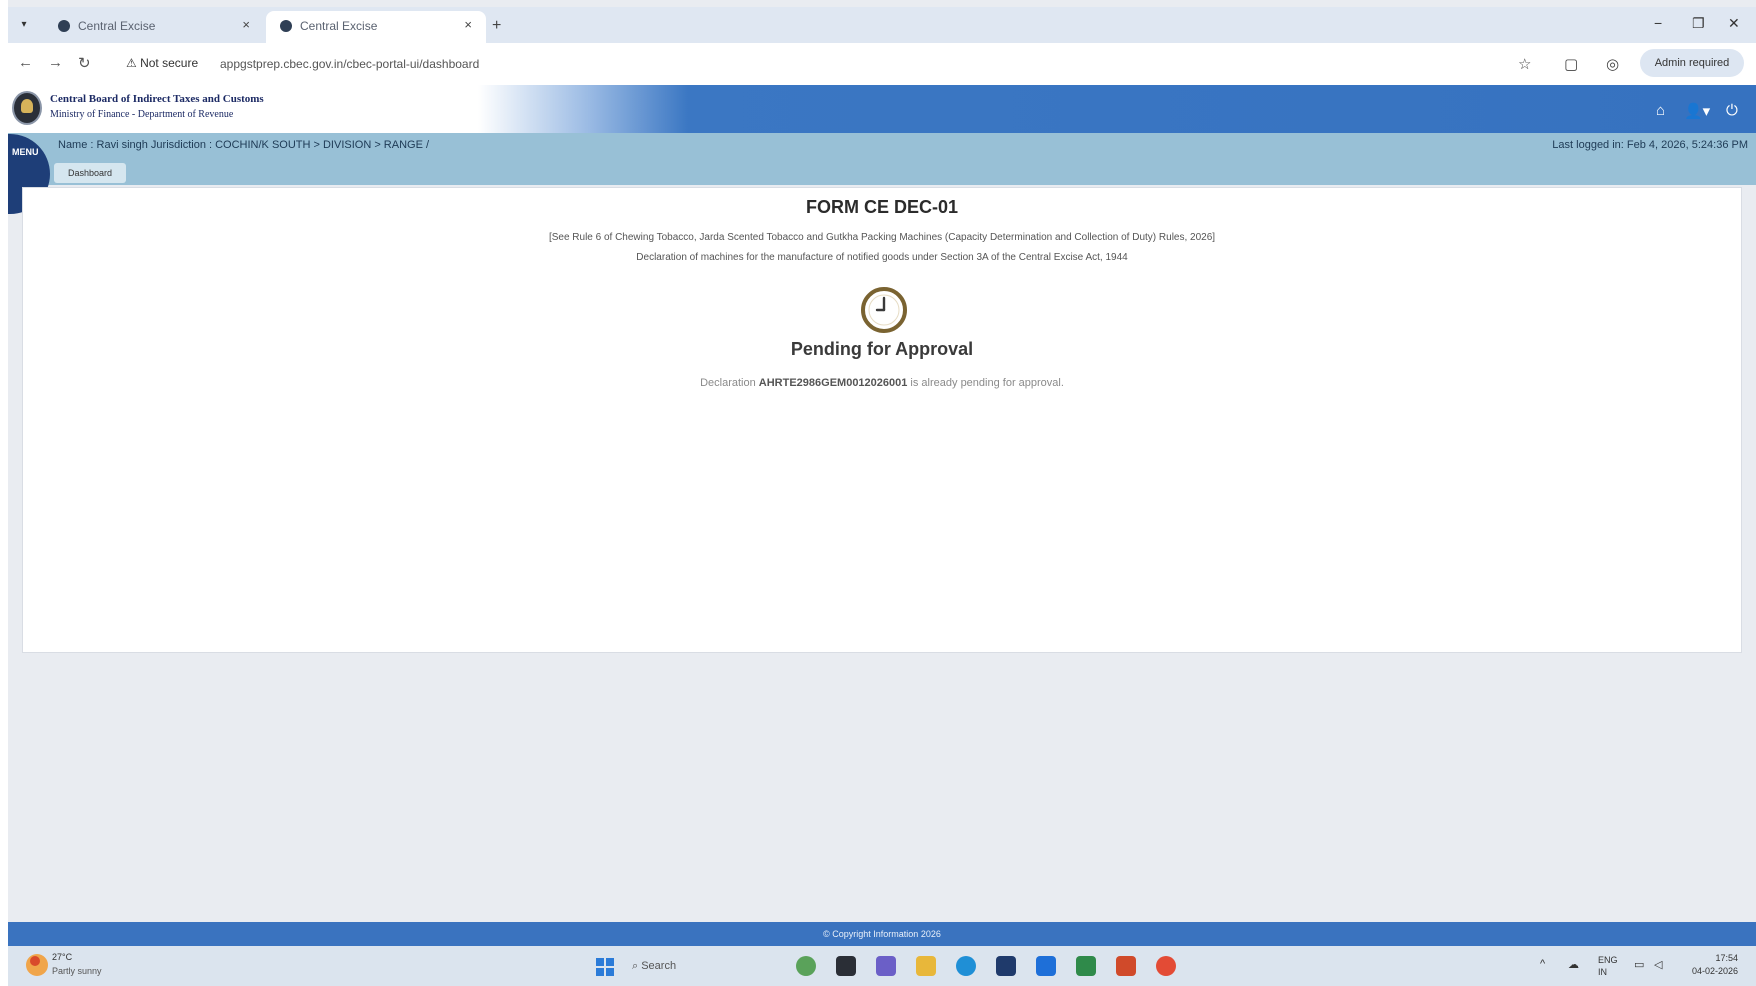  I want to click on system-clock: 17:54 04-02-2026, so click(1715, 965).